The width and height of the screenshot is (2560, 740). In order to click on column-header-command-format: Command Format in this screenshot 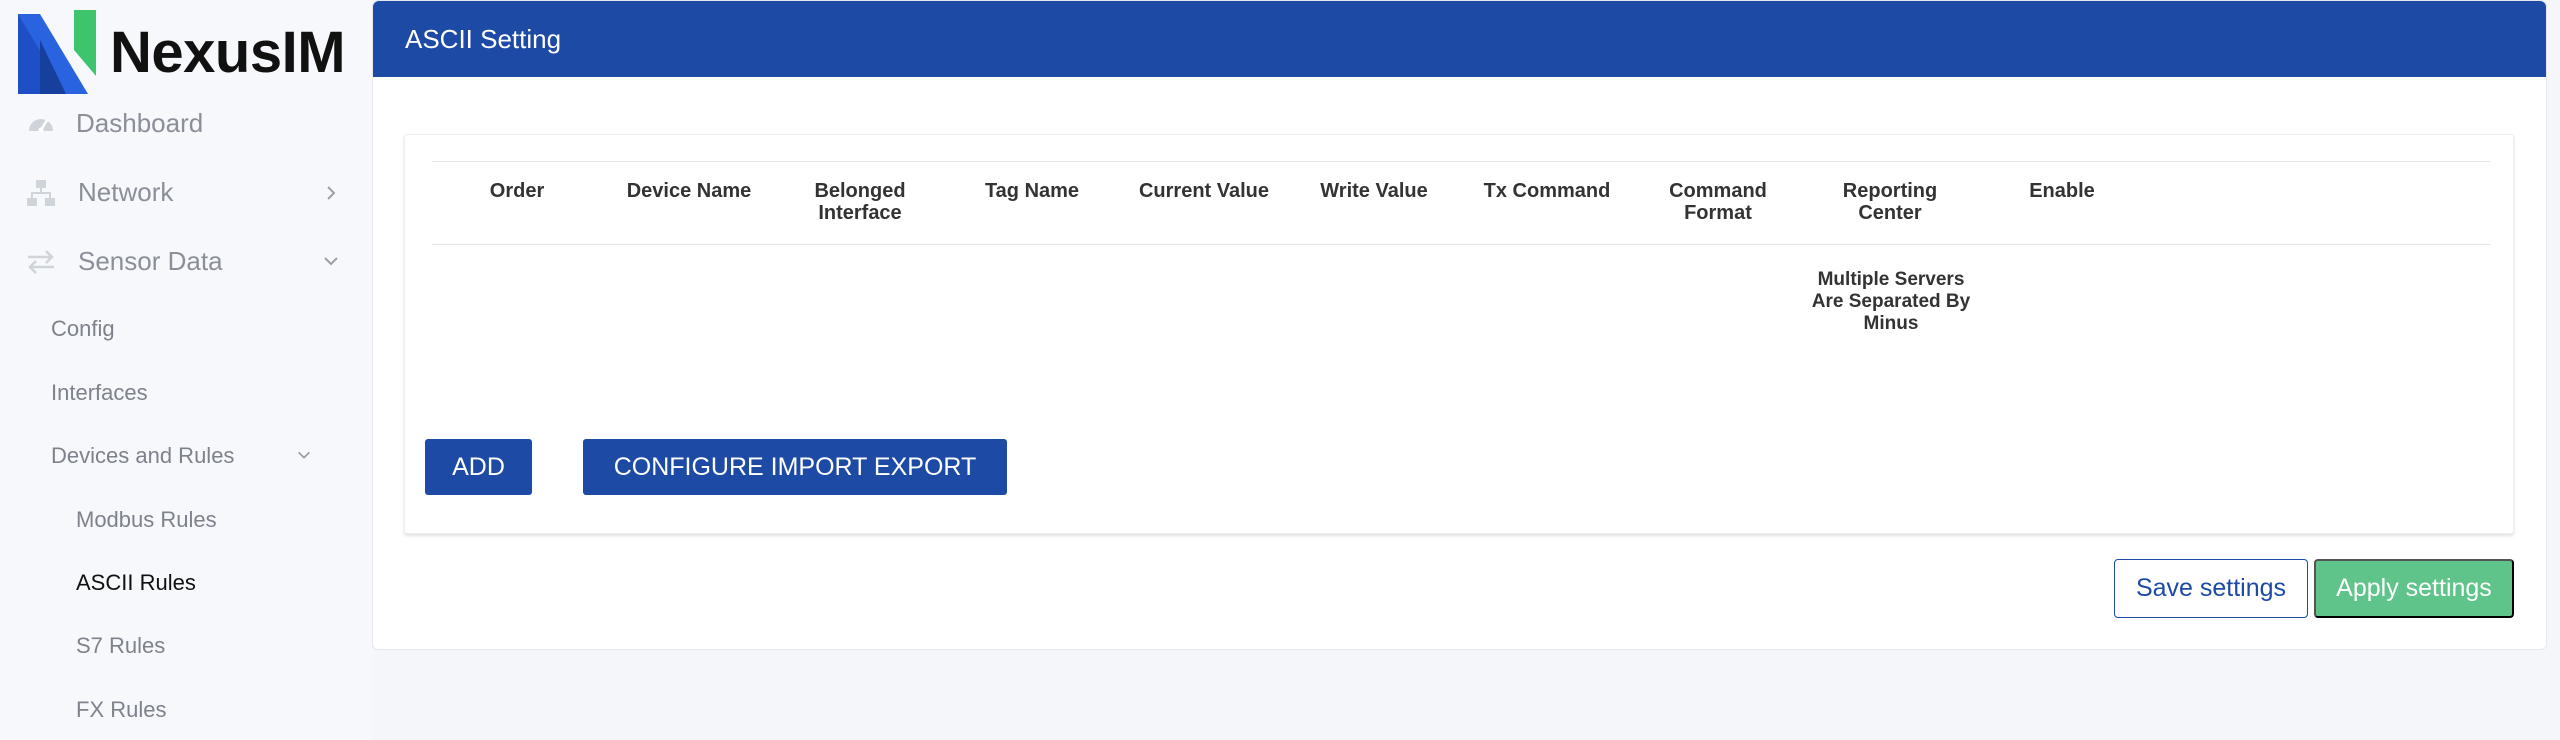, I will do `click(1718, 202)`.